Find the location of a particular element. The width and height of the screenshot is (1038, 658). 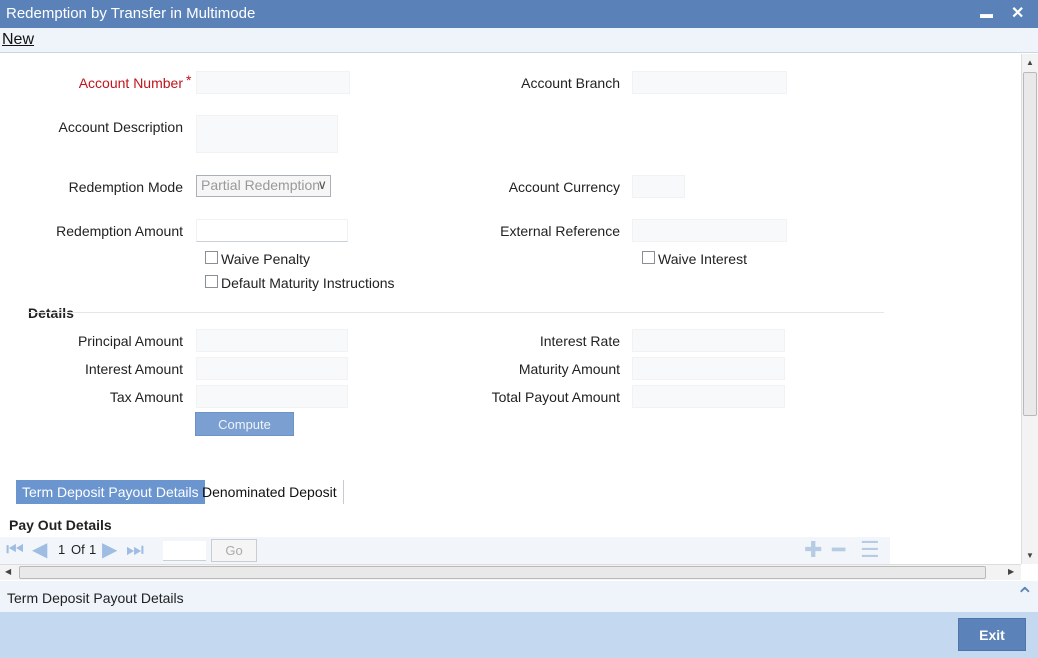

account-number-label: Account Number is located at coordinates (130, 83).